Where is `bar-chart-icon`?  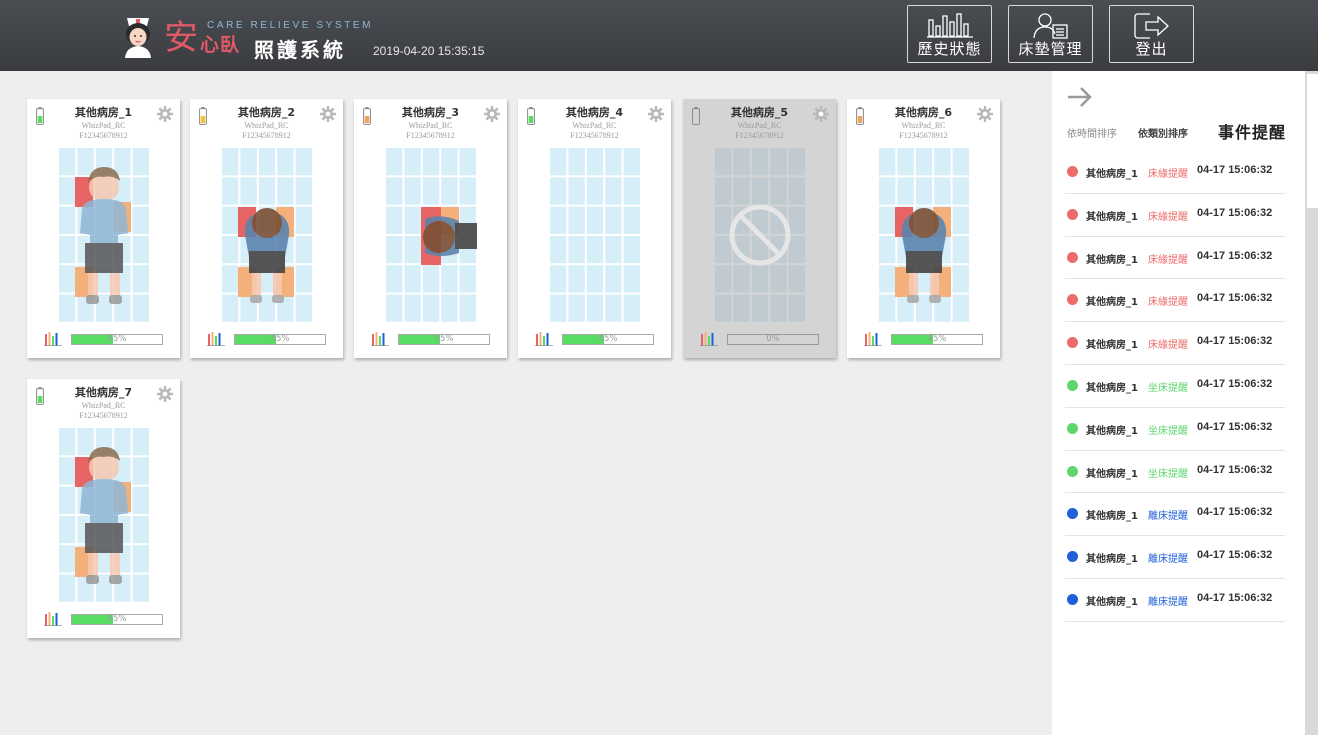 bar-chart-icon is located at coordinates (949, 25).